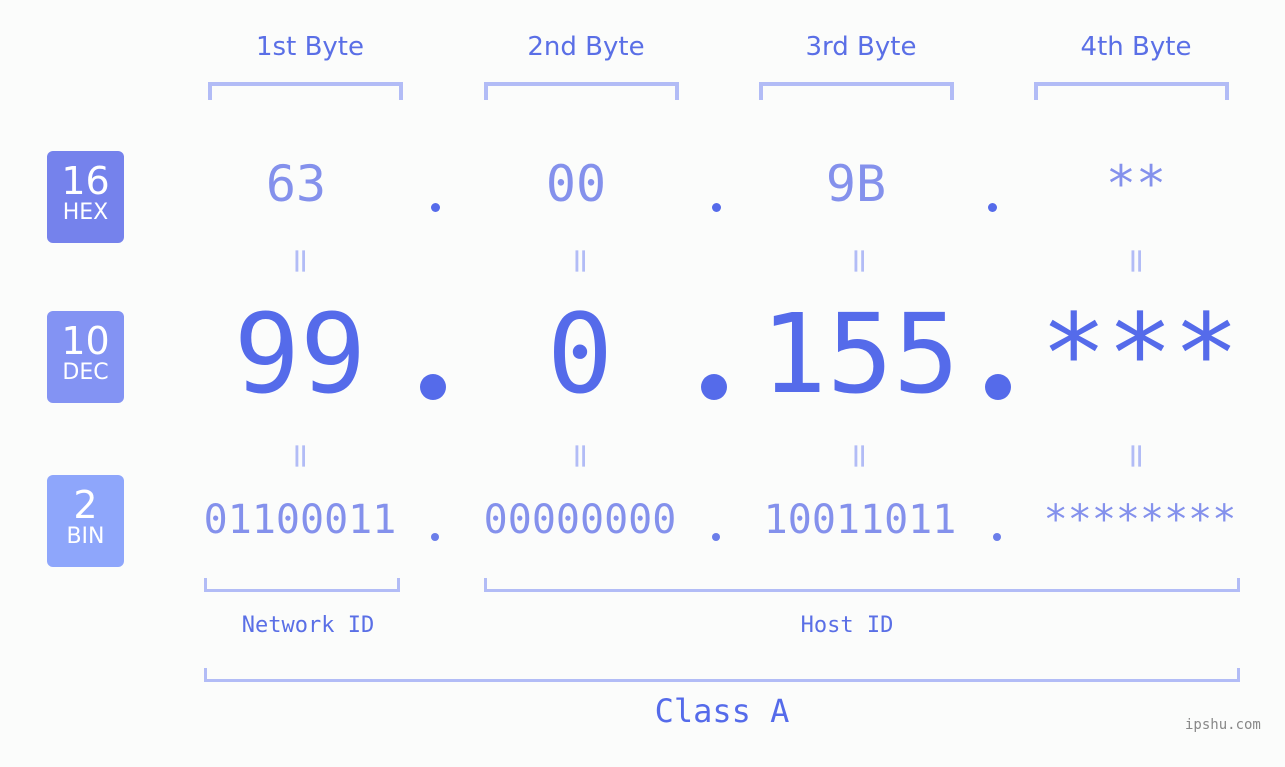  I want to click on hex-badge-label: HEX, so click(85, 212).